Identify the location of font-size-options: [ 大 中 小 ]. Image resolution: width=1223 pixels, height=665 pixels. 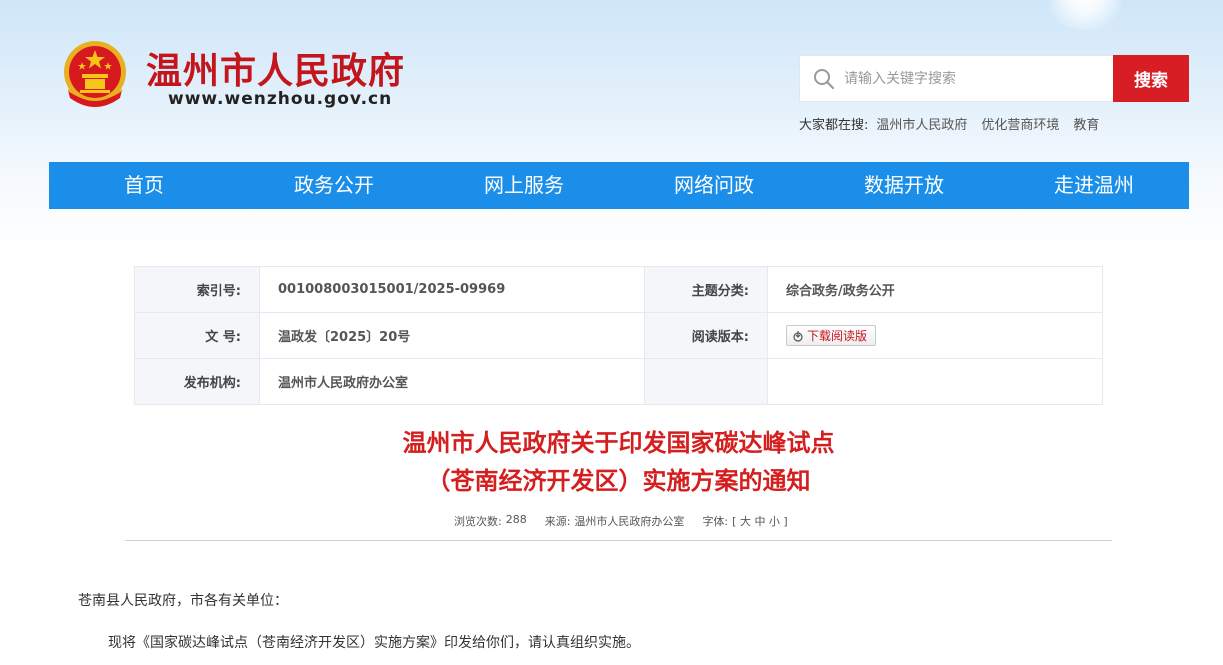
(760, 521).